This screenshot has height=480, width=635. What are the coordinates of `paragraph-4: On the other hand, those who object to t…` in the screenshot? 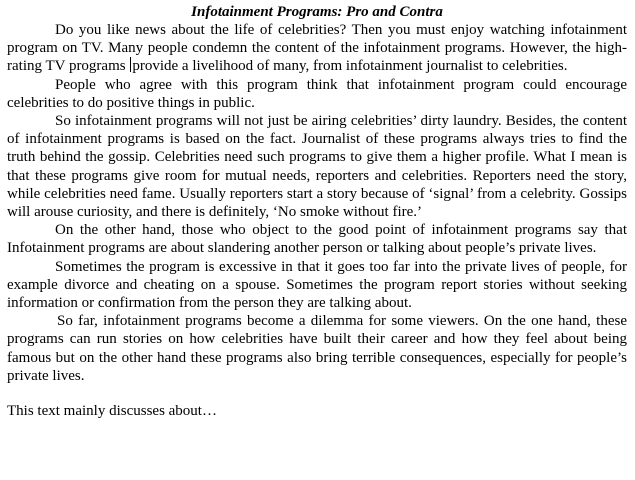 It's located at (317, 239).